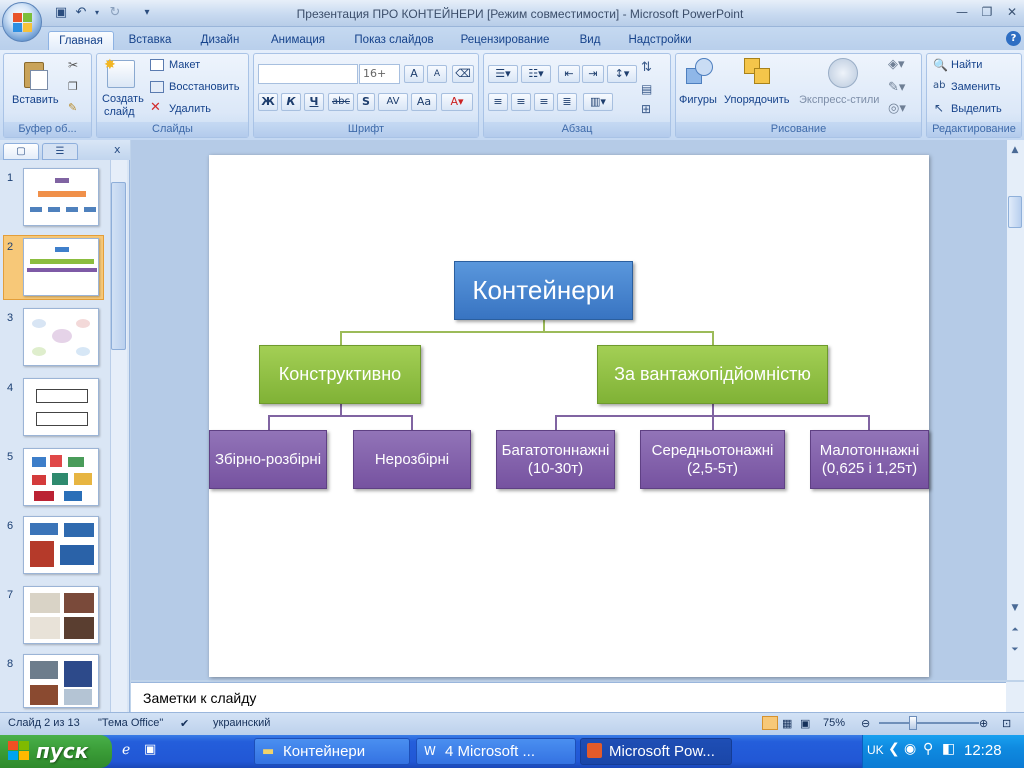 The height and width of the screenshot is (768, 1024). I want to click on char-spacing-button: AV, so click(393, 102).